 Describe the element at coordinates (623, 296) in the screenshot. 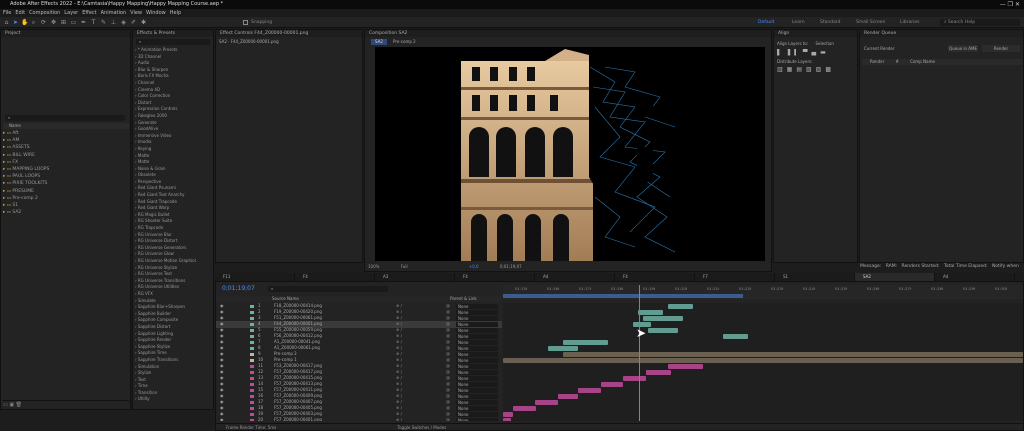

I see `work-area-bar` at that location.